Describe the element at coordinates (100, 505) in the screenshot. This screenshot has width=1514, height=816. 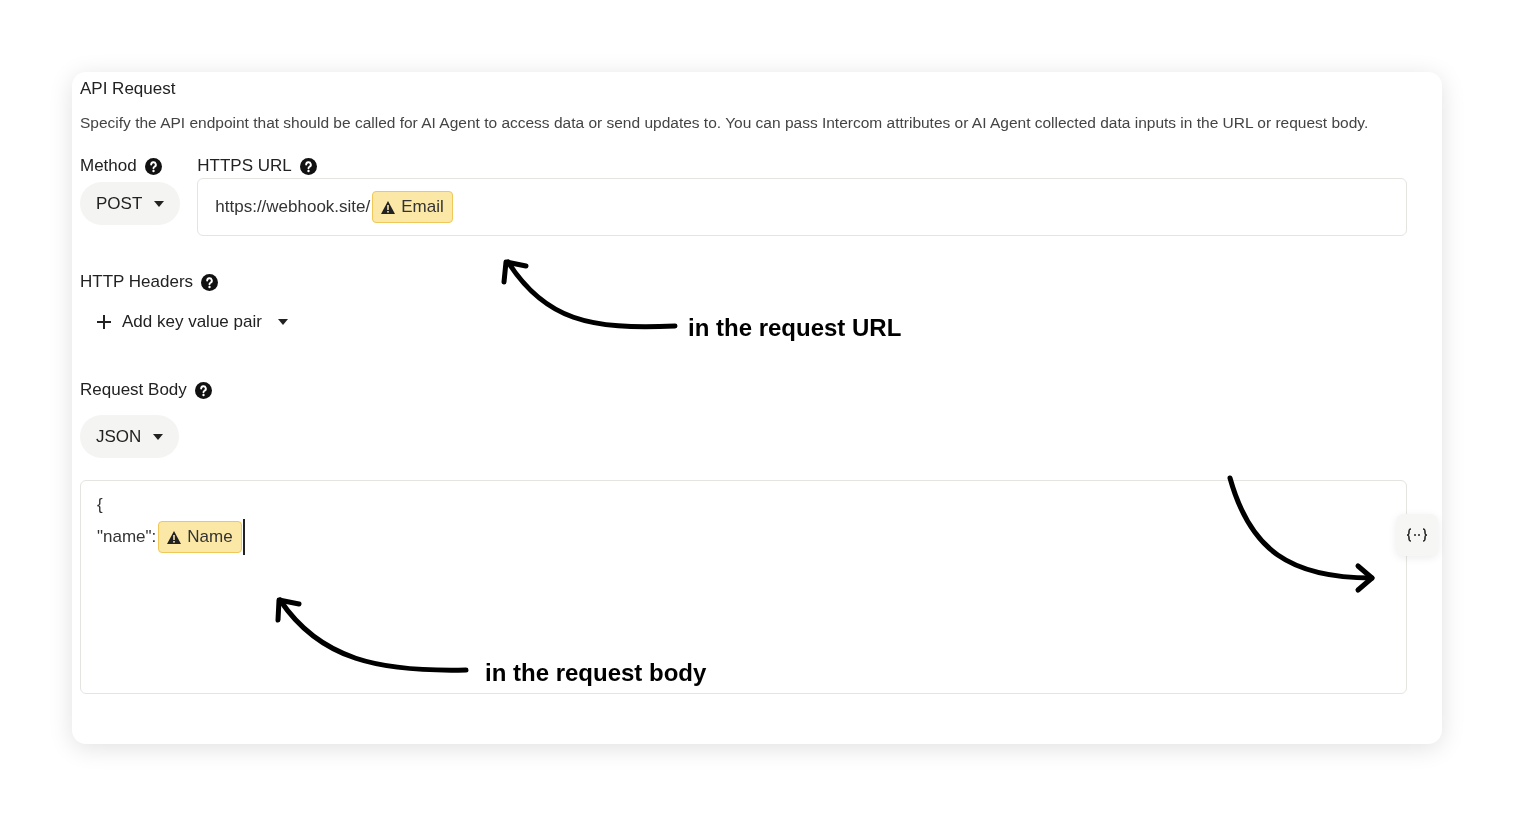
I see `code-line: {` at that location.